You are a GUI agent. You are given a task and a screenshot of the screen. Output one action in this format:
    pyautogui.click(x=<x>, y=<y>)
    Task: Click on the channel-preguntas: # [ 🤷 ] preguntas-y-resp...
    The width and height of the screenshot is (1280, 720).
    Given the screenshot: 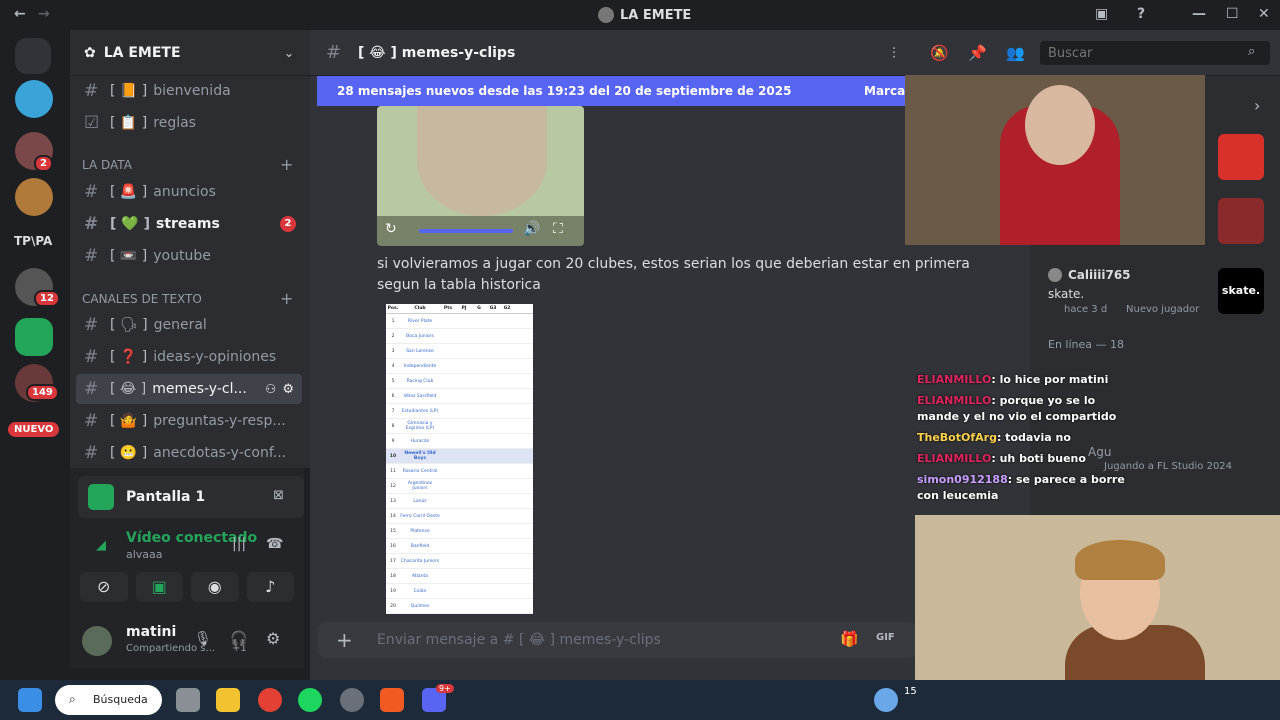 What is the action you would take?
    pyautogui.click(x=189, y=421)
    